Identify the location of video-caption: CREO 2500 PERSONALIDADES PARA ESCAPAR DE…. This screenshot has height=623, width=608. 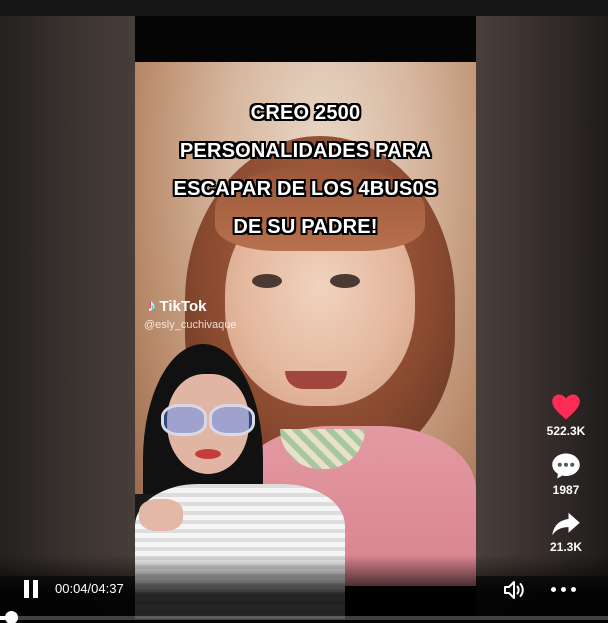
(305, 170).